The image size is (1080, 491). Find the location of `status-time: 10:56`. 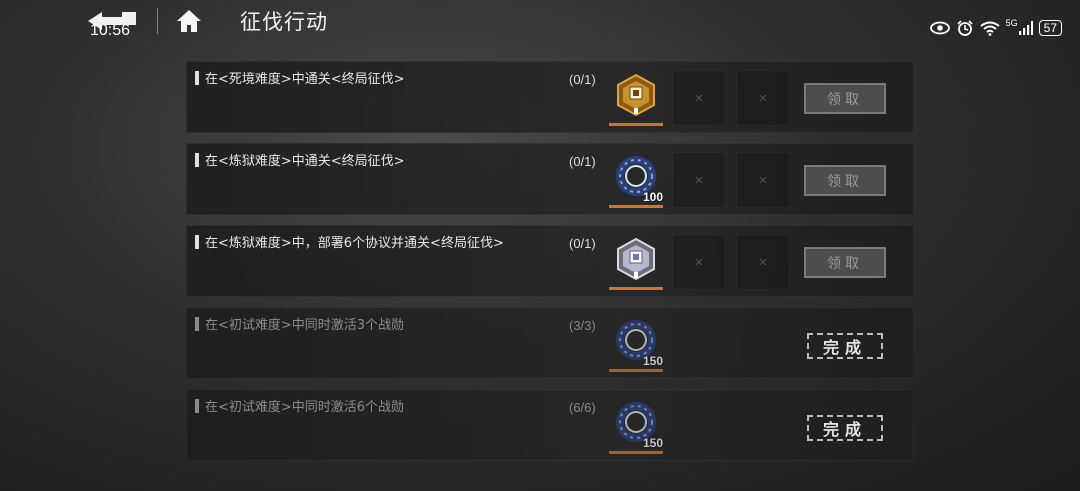

status-time: 10:56 is located at coordinates (110, 30).